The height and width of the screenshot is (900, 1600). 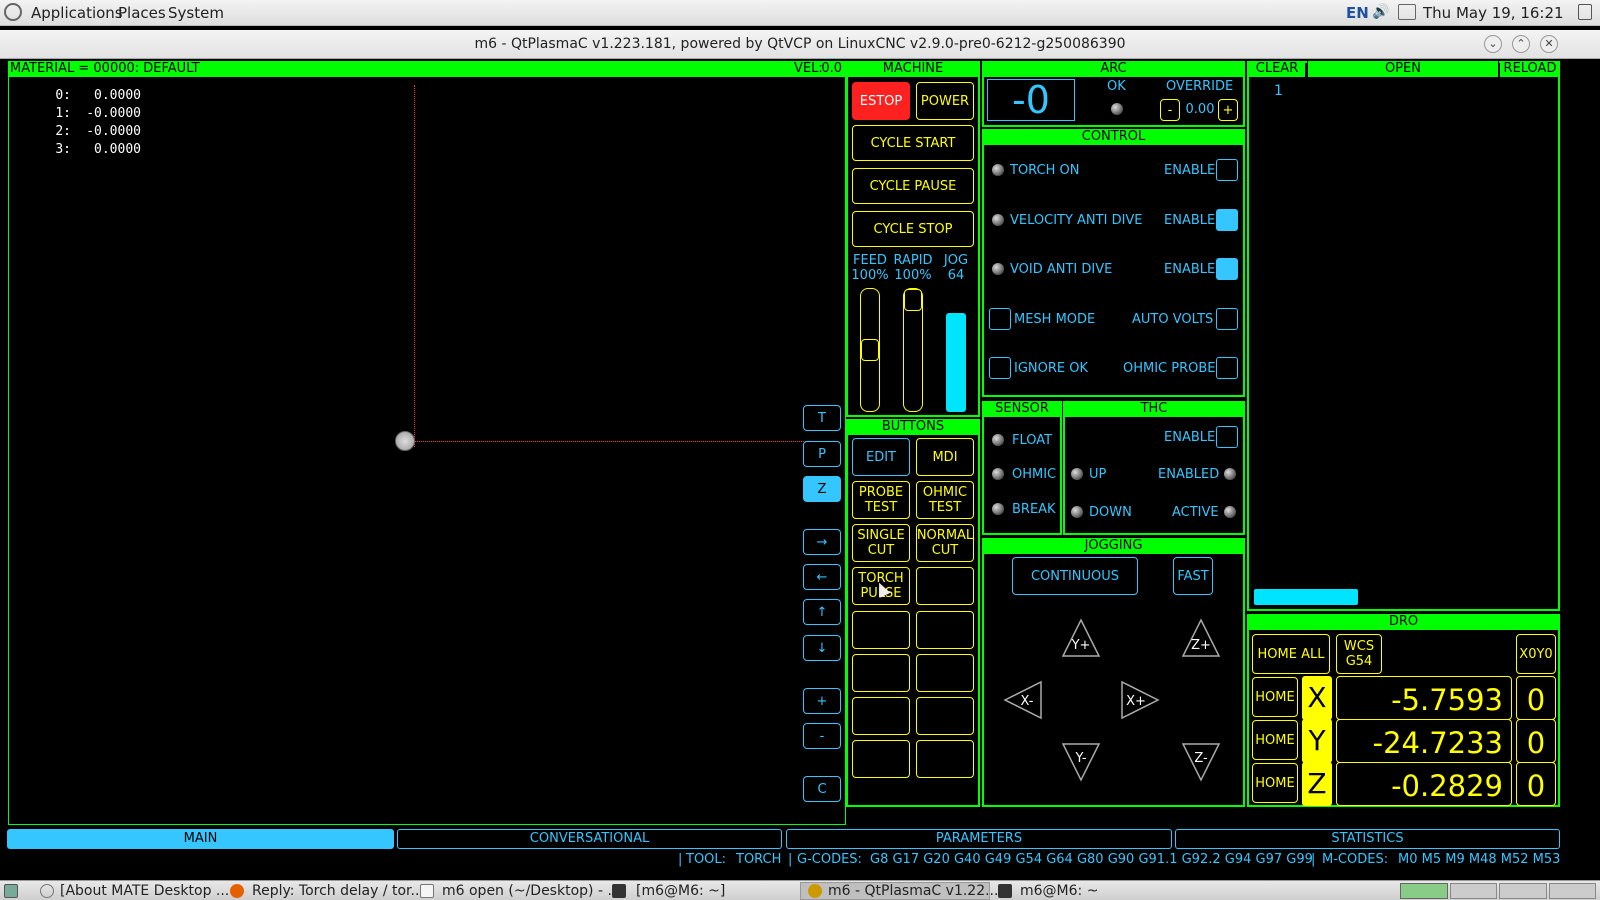 I want to click on pan-left-button: ←, so click(x=822, y=577).